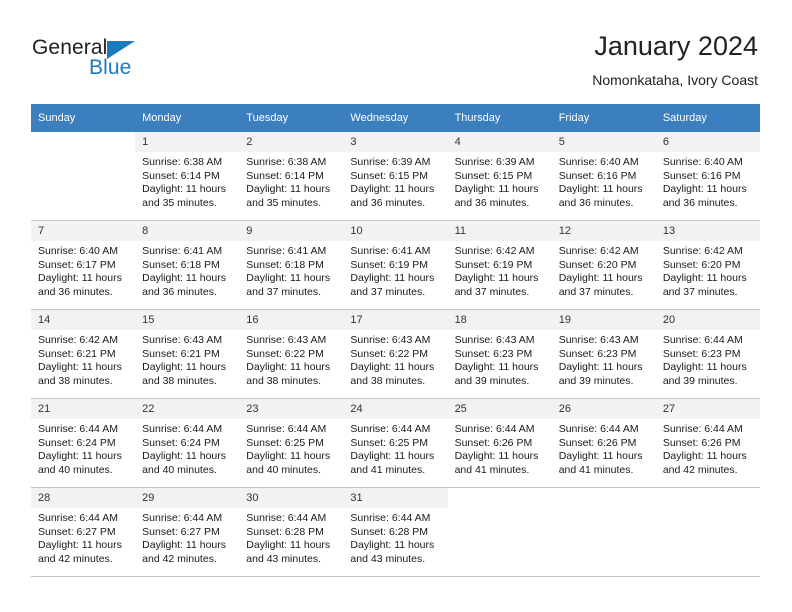  I want to click on day-number: 22, so click(187, 409).